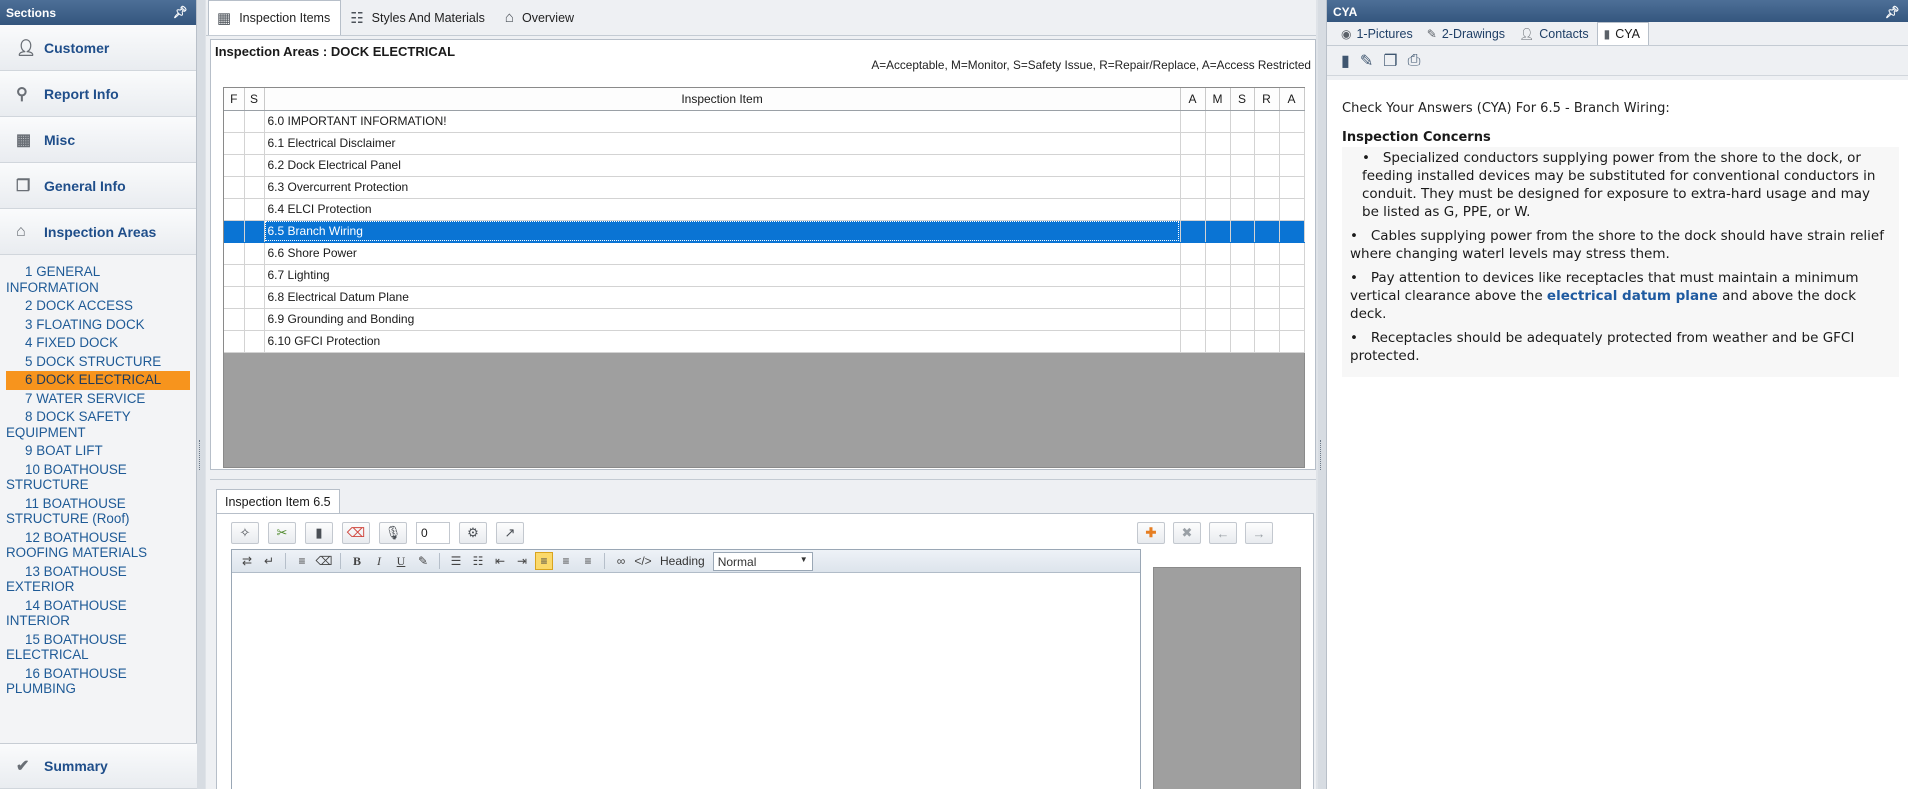 This screenshot has width=1908, height=789. Describe the element at coordinates (282, 533) in the screenshot. I see `edit-tools-button: ✂` at that location.